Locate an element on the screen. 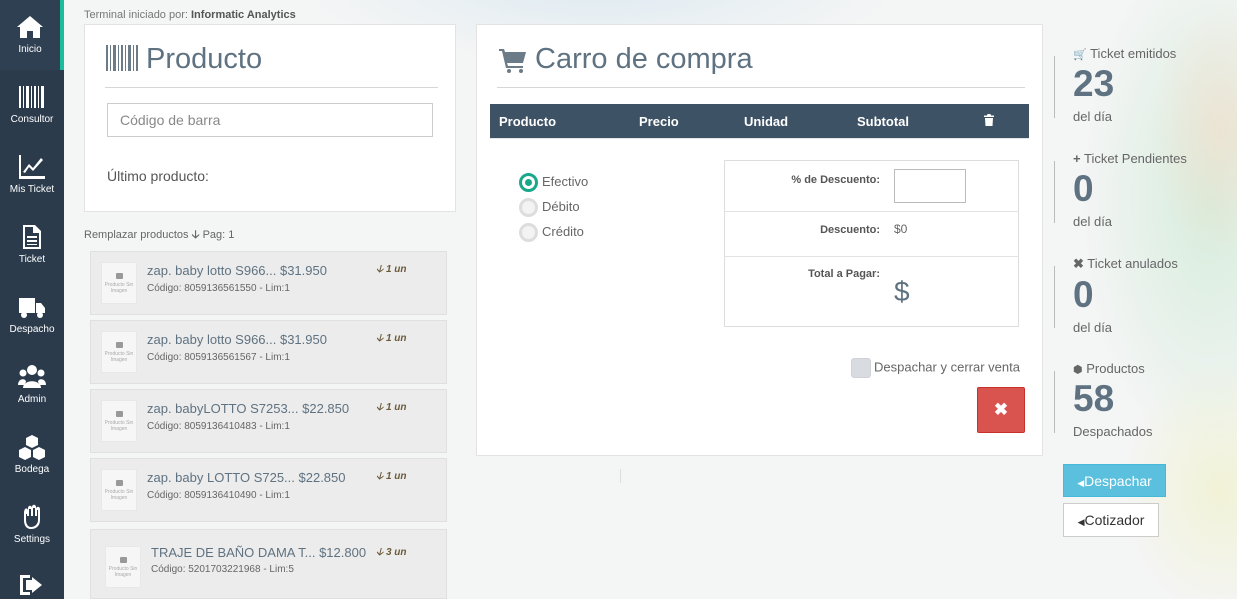  stat-value: 58 is located at coordinates (1094, 398).